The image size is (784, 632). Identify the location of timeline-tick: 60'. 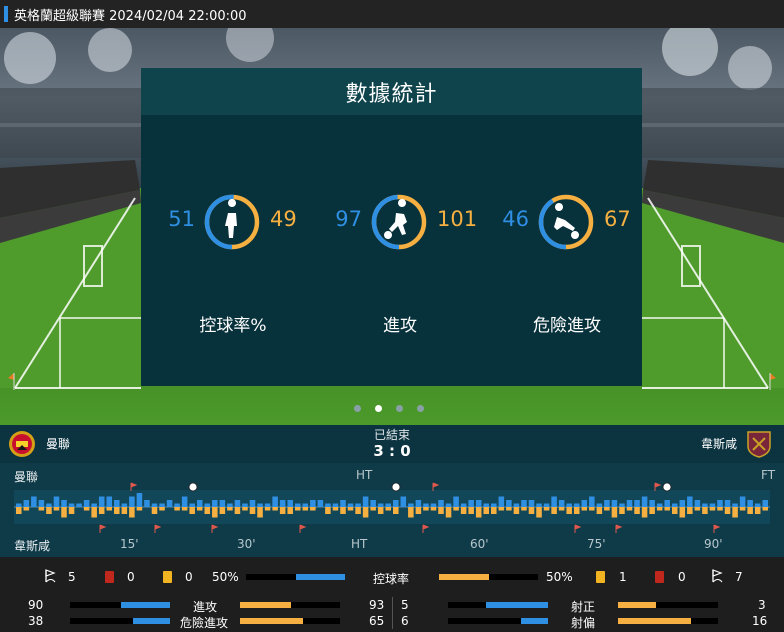
(479, 544).